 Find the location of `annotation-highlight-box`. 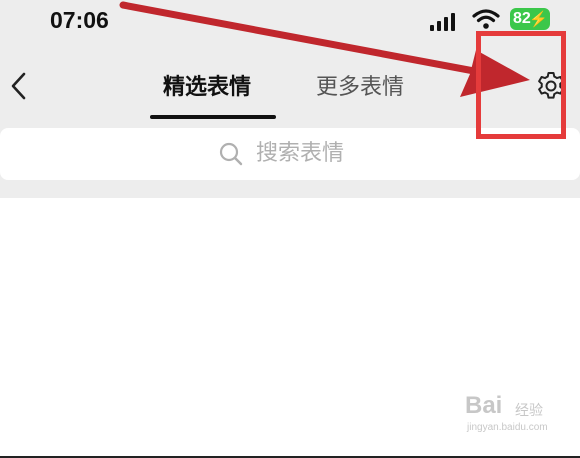

annotation-highlight-box is located at coordinates (521, 85).